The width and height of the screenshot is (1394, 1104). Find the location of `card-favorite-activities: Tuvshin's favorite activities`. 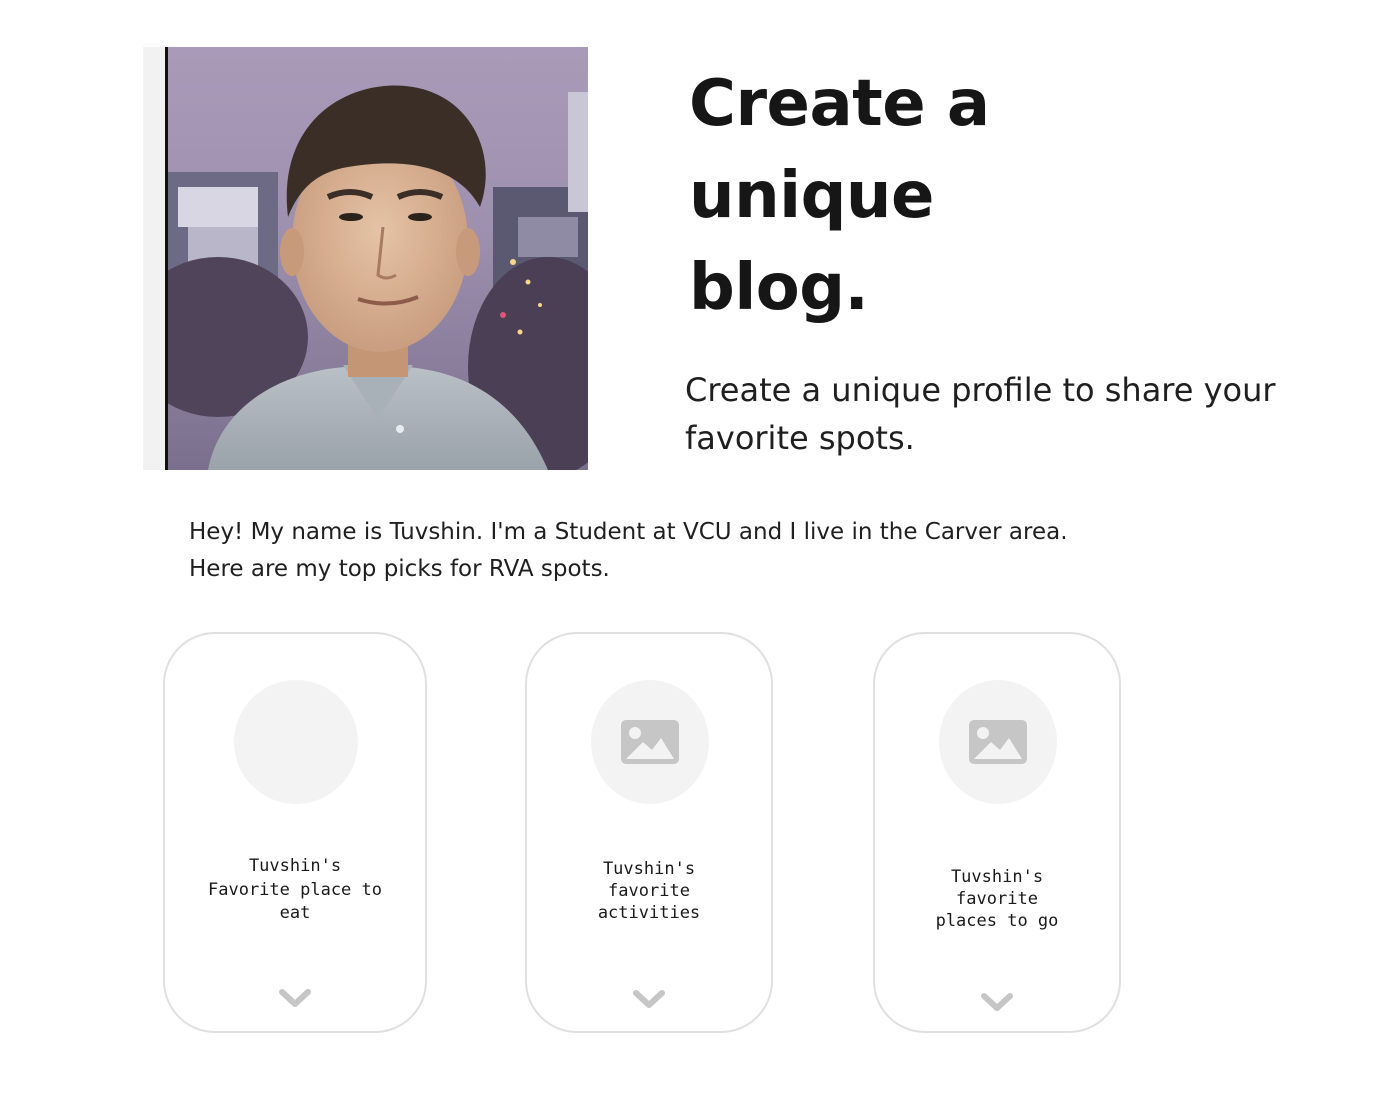

card-favorite-activities: Tuvshin's favorite activities is located at coordinates (649, 832).